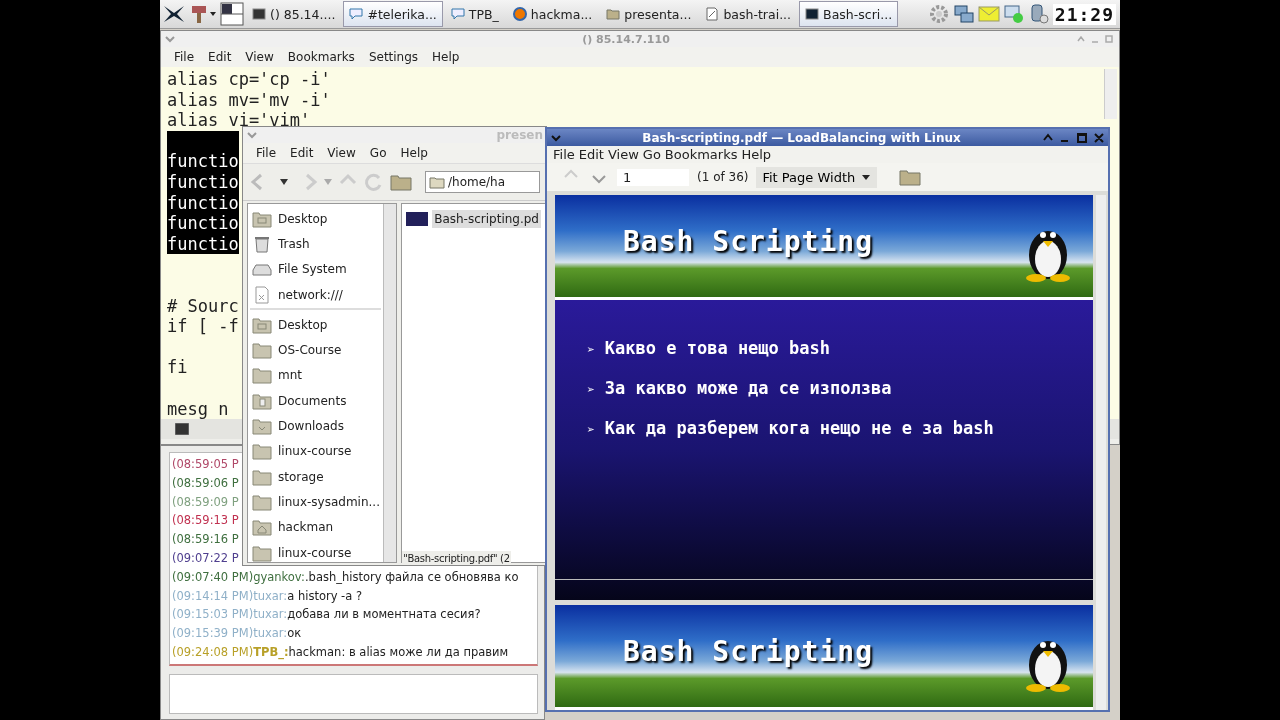  What do you see at coordinates (232, 14) in the screenshot?
I see `desktop-switcher-icon` at bounding box center [232, 14].